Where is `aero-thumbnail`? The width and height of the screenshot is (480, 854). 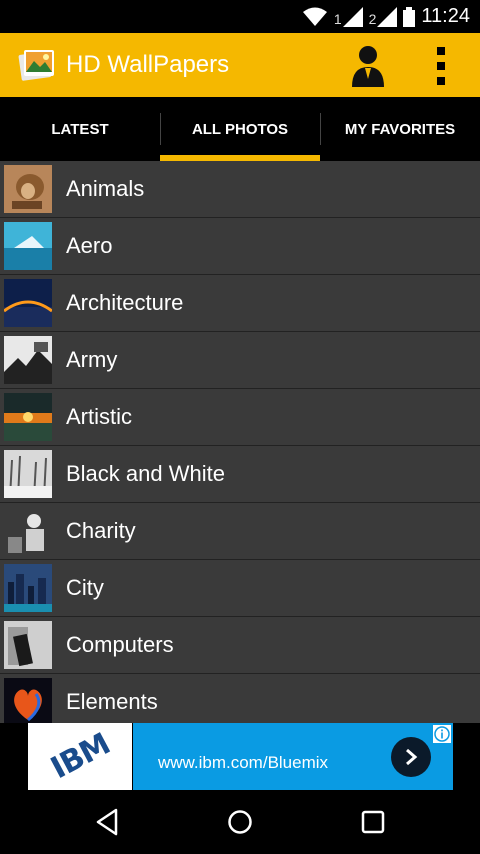 aero-thumbnail is located at coordinates (28, 246).